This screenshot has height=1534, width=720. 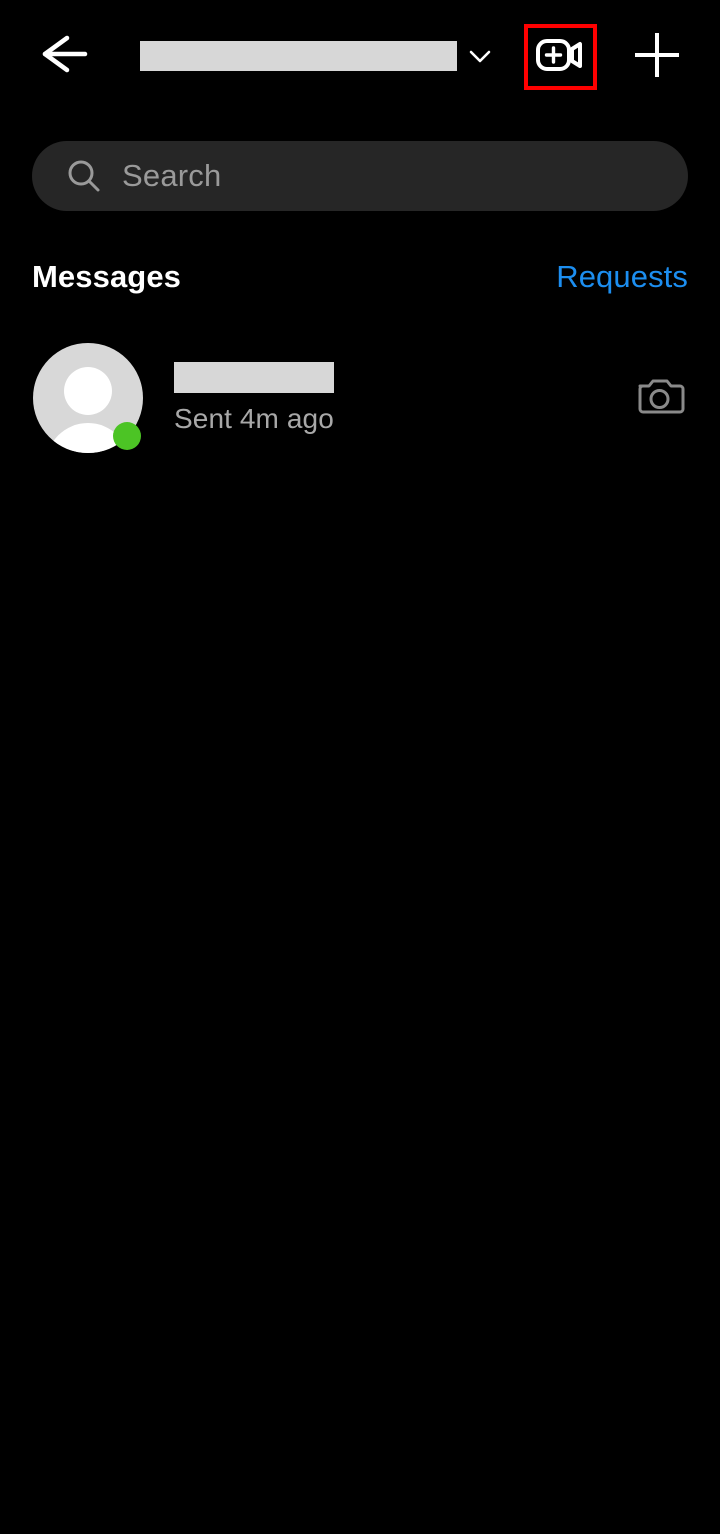 I want to click on status-badge, so click(x=127, y=436).